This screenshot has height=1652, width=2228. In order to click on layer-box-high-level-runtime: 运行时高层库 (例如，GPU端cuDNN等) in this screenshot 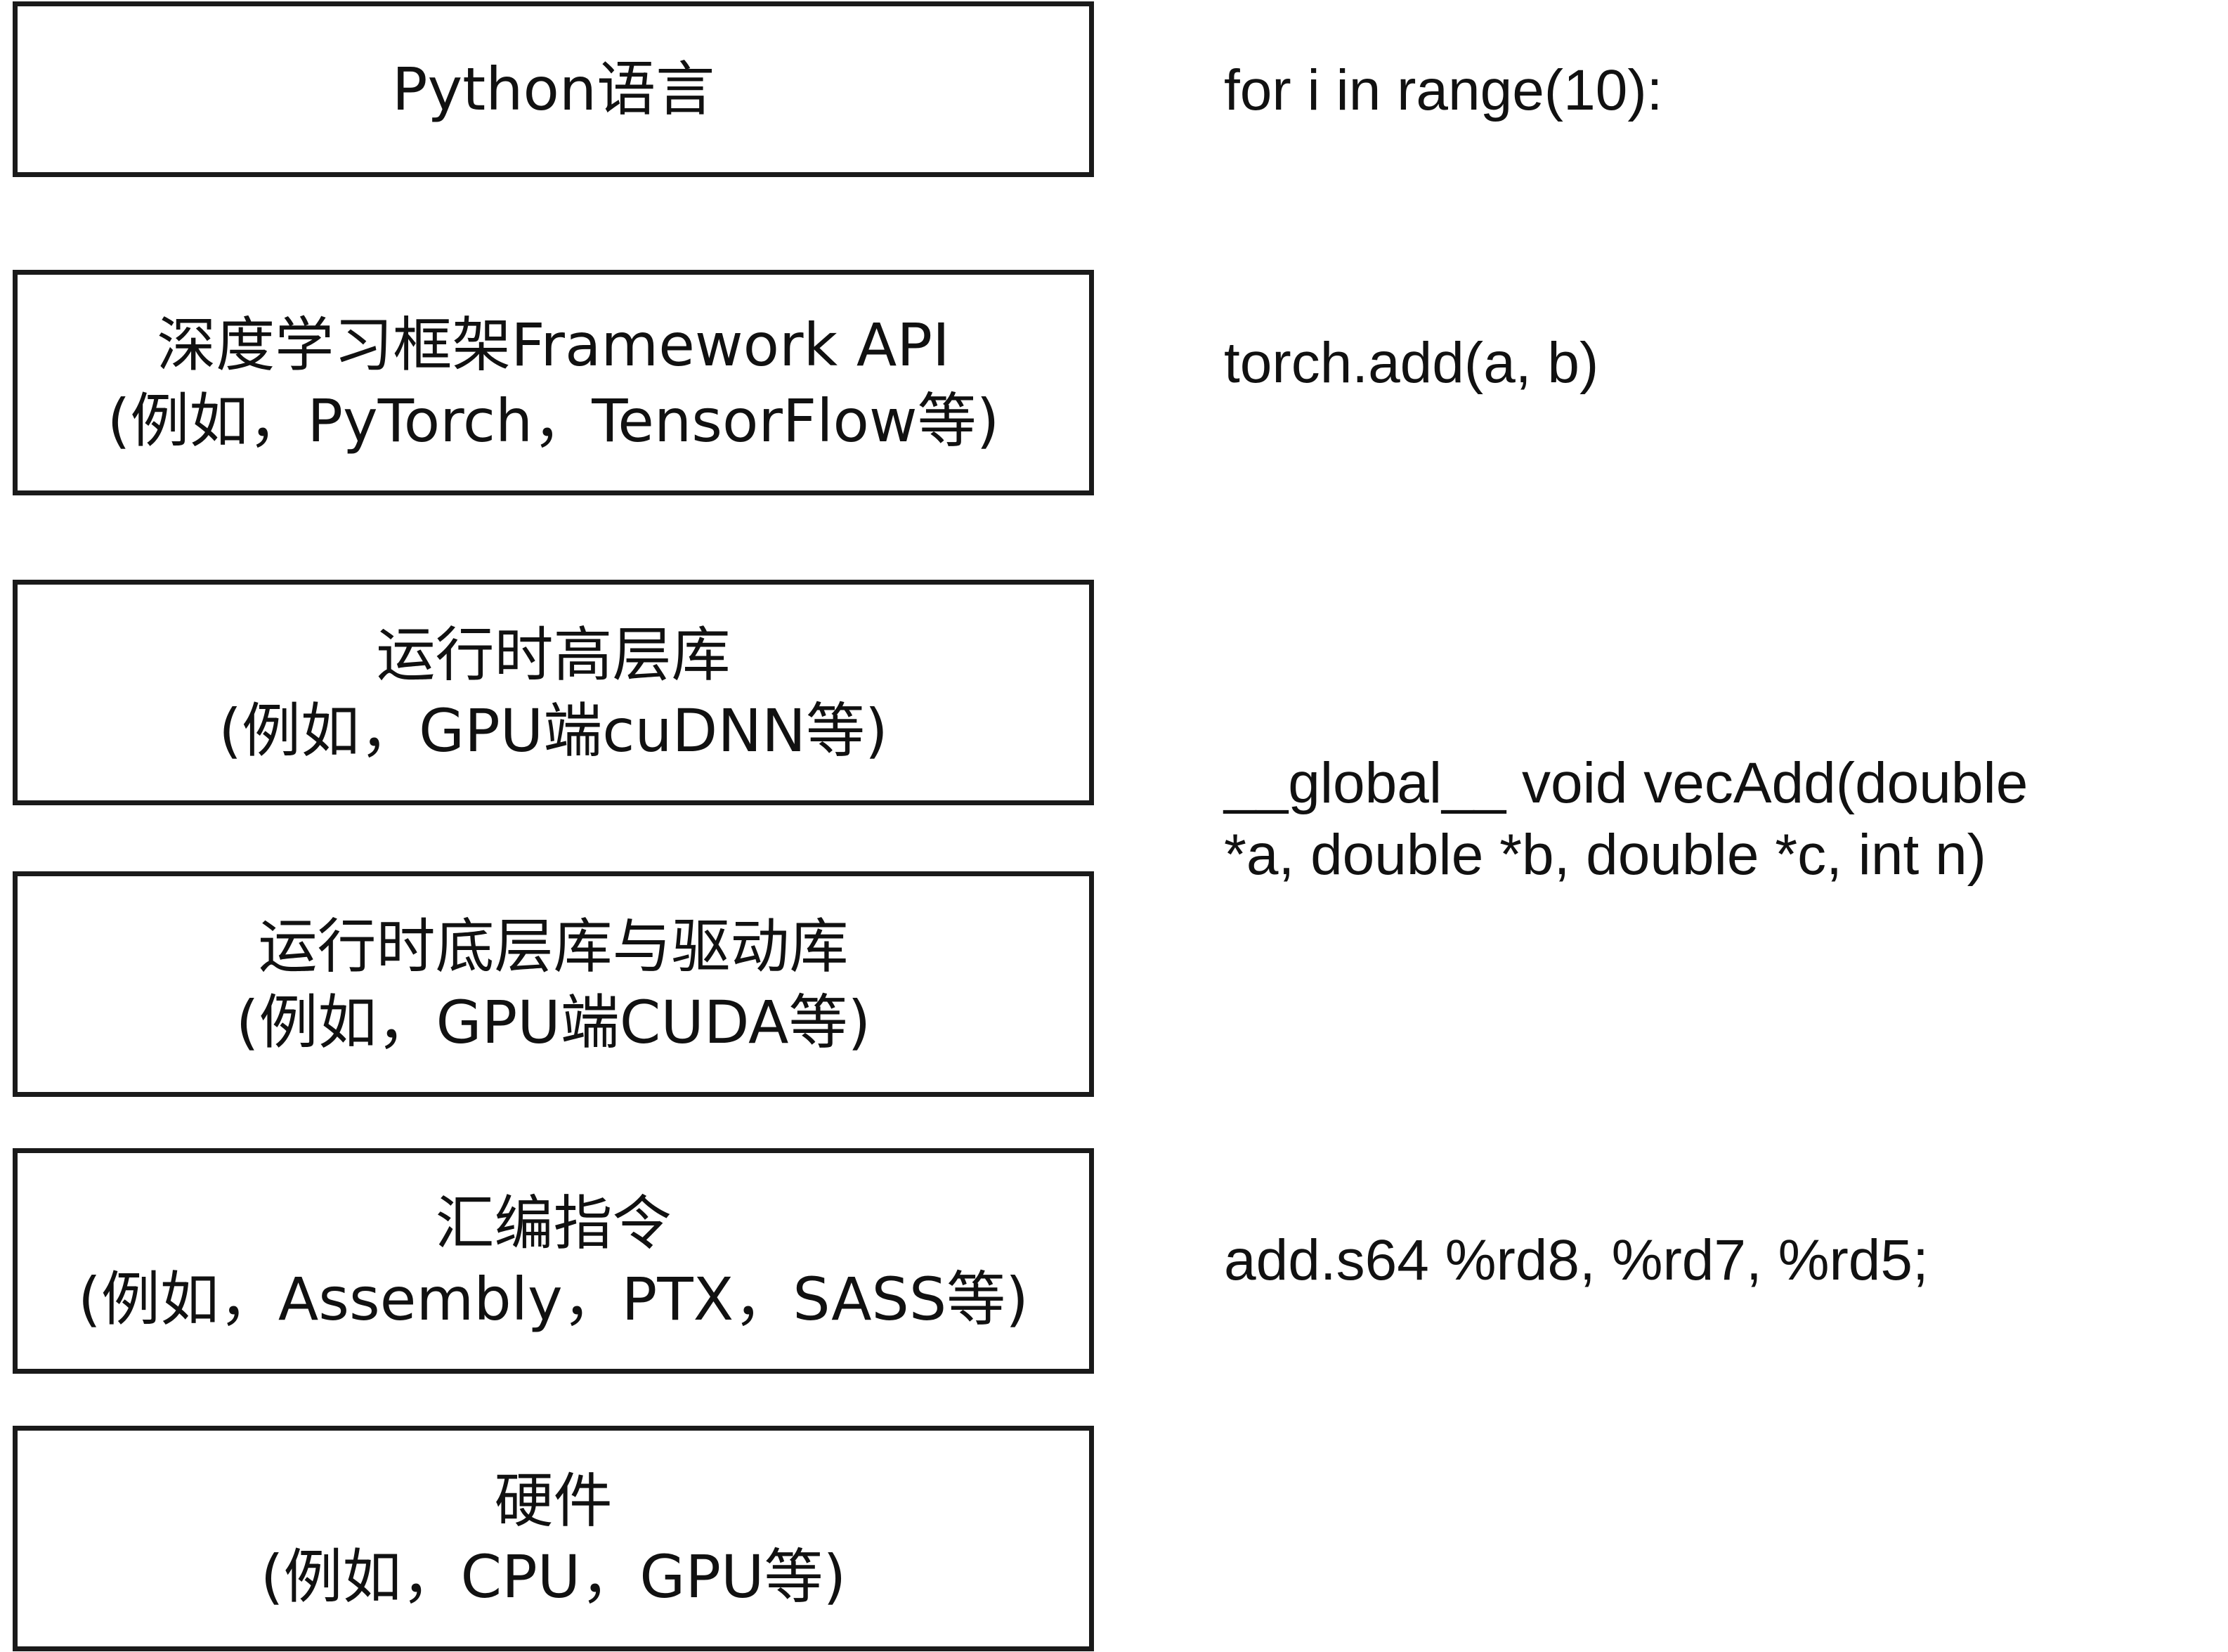, I will do `click(553, 692)`.